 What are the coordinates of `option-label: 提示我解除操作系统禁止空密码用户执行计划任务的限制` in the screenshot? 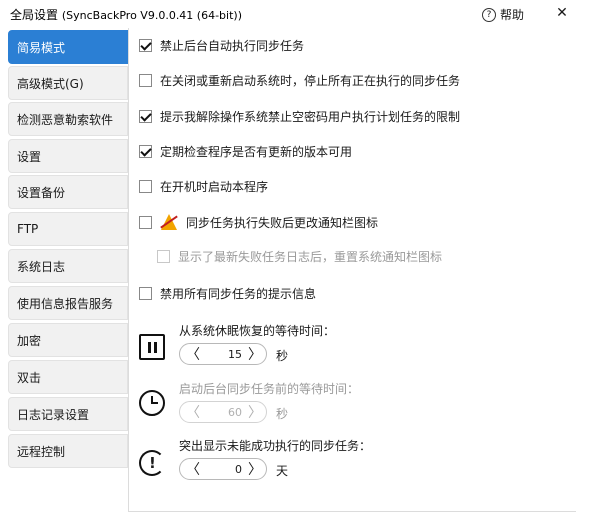 It's located at (310, 117).